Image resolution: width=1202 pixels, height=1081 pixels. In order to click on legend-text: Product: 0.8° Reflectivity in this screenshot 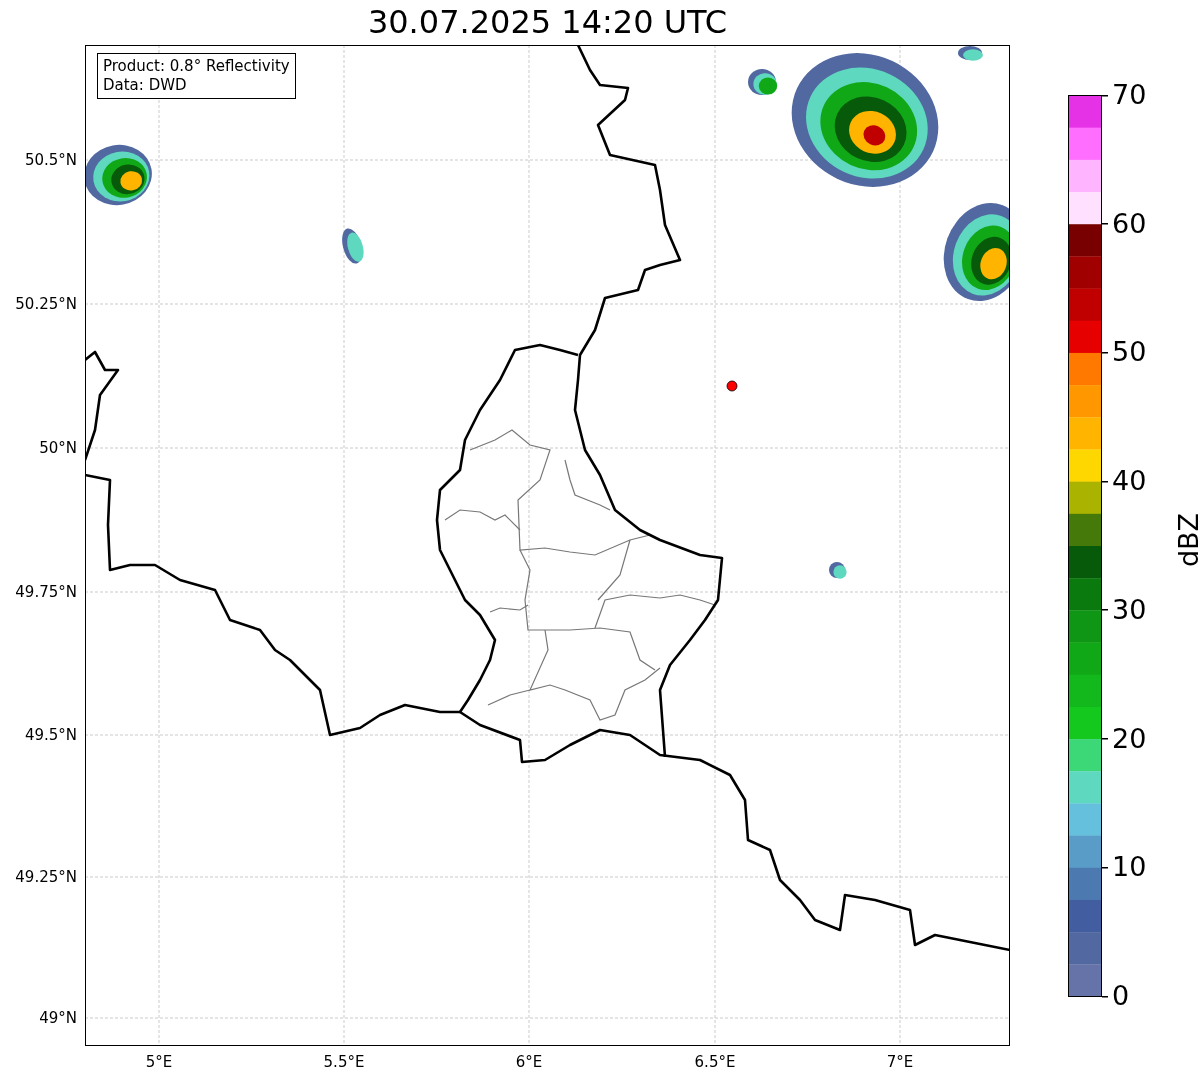, I will do `click(196, 66)`.